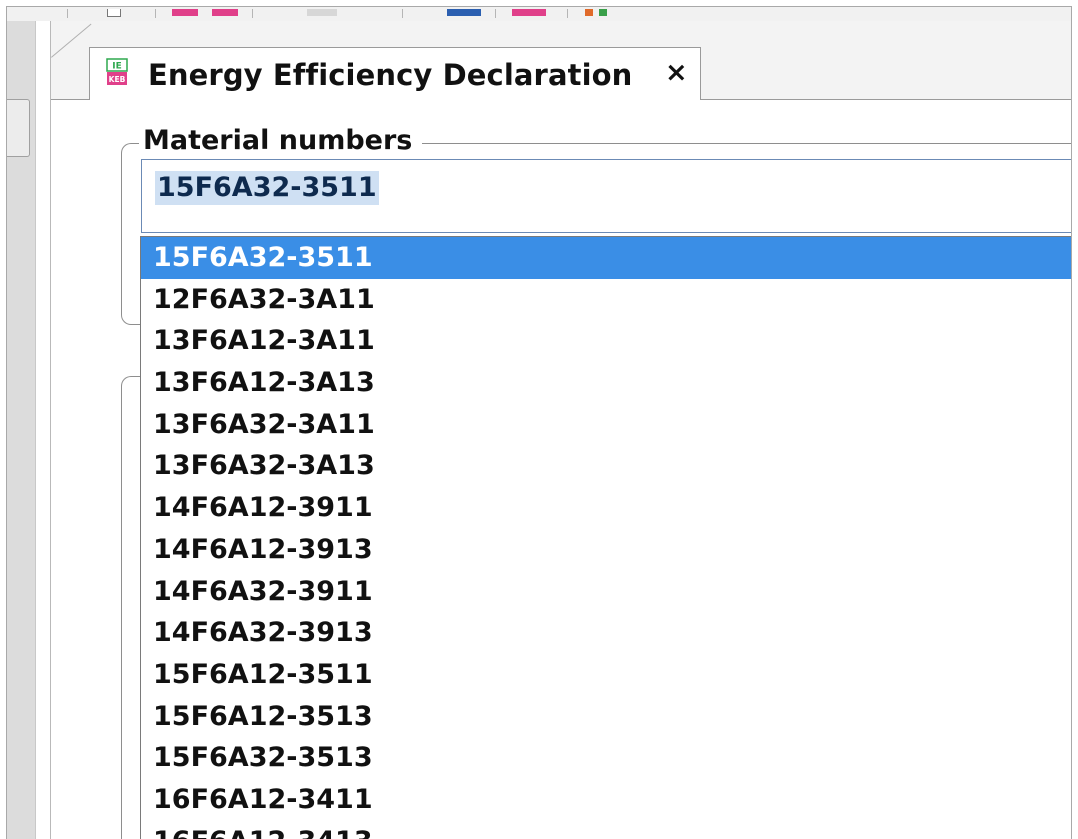 This screenshot has height=839, width=1078. Describe the element at coordinates (606, 633) in the screenshot. I see `dropdown-option: 14F6A32-3913` at that location.